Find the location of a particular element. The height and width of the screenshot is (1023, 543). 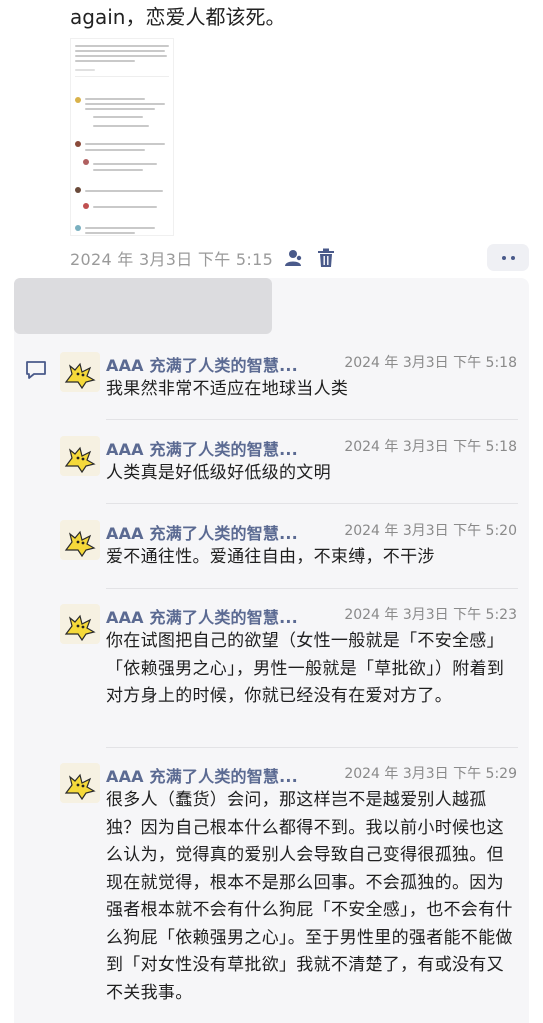

post-meta-row: 2024 年 3月3日 下午 5:15 is located at coordinates (203, 258).